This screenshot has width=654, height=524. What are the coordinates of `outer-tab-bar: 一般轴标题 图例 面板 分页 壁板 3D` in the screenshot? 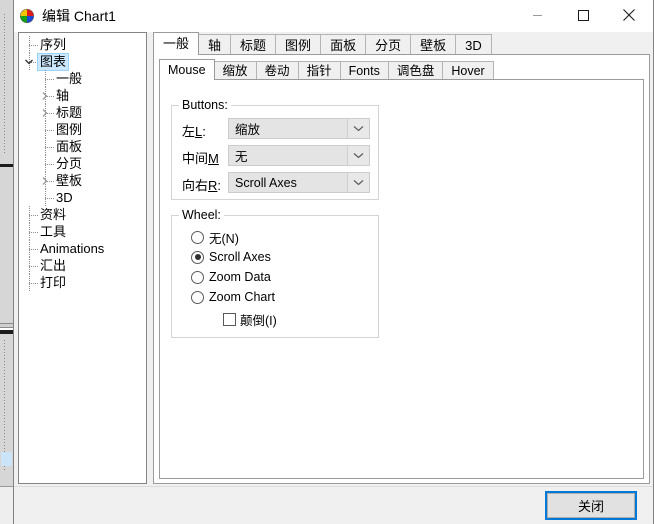 It's located at (401, 43).